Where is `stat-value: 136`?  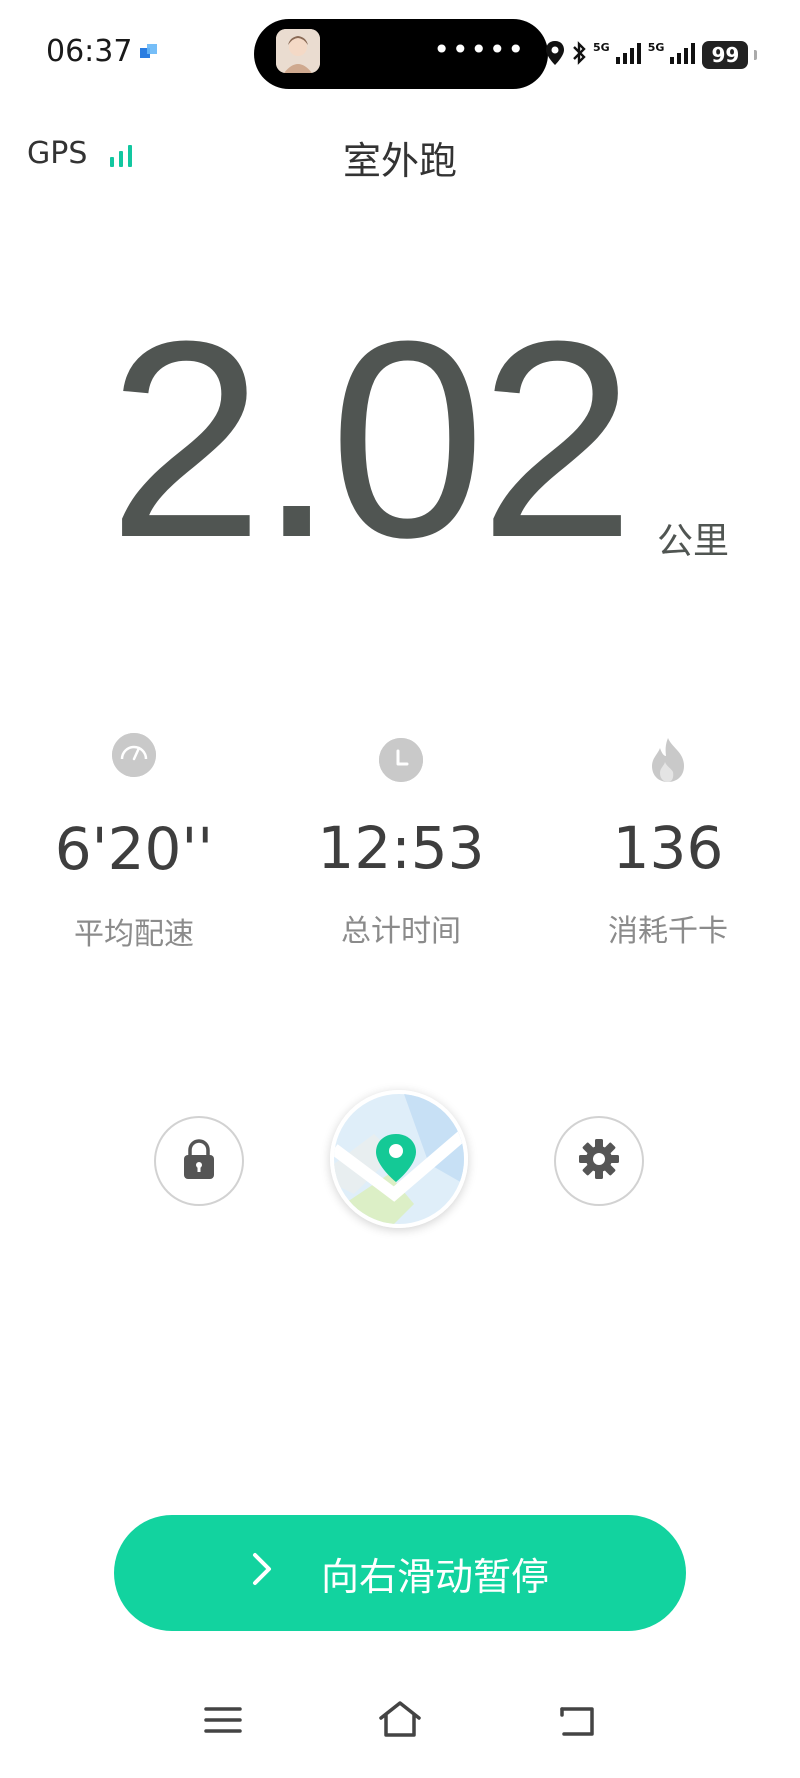 stat-value: 136 is located at coordinates (668, 848).